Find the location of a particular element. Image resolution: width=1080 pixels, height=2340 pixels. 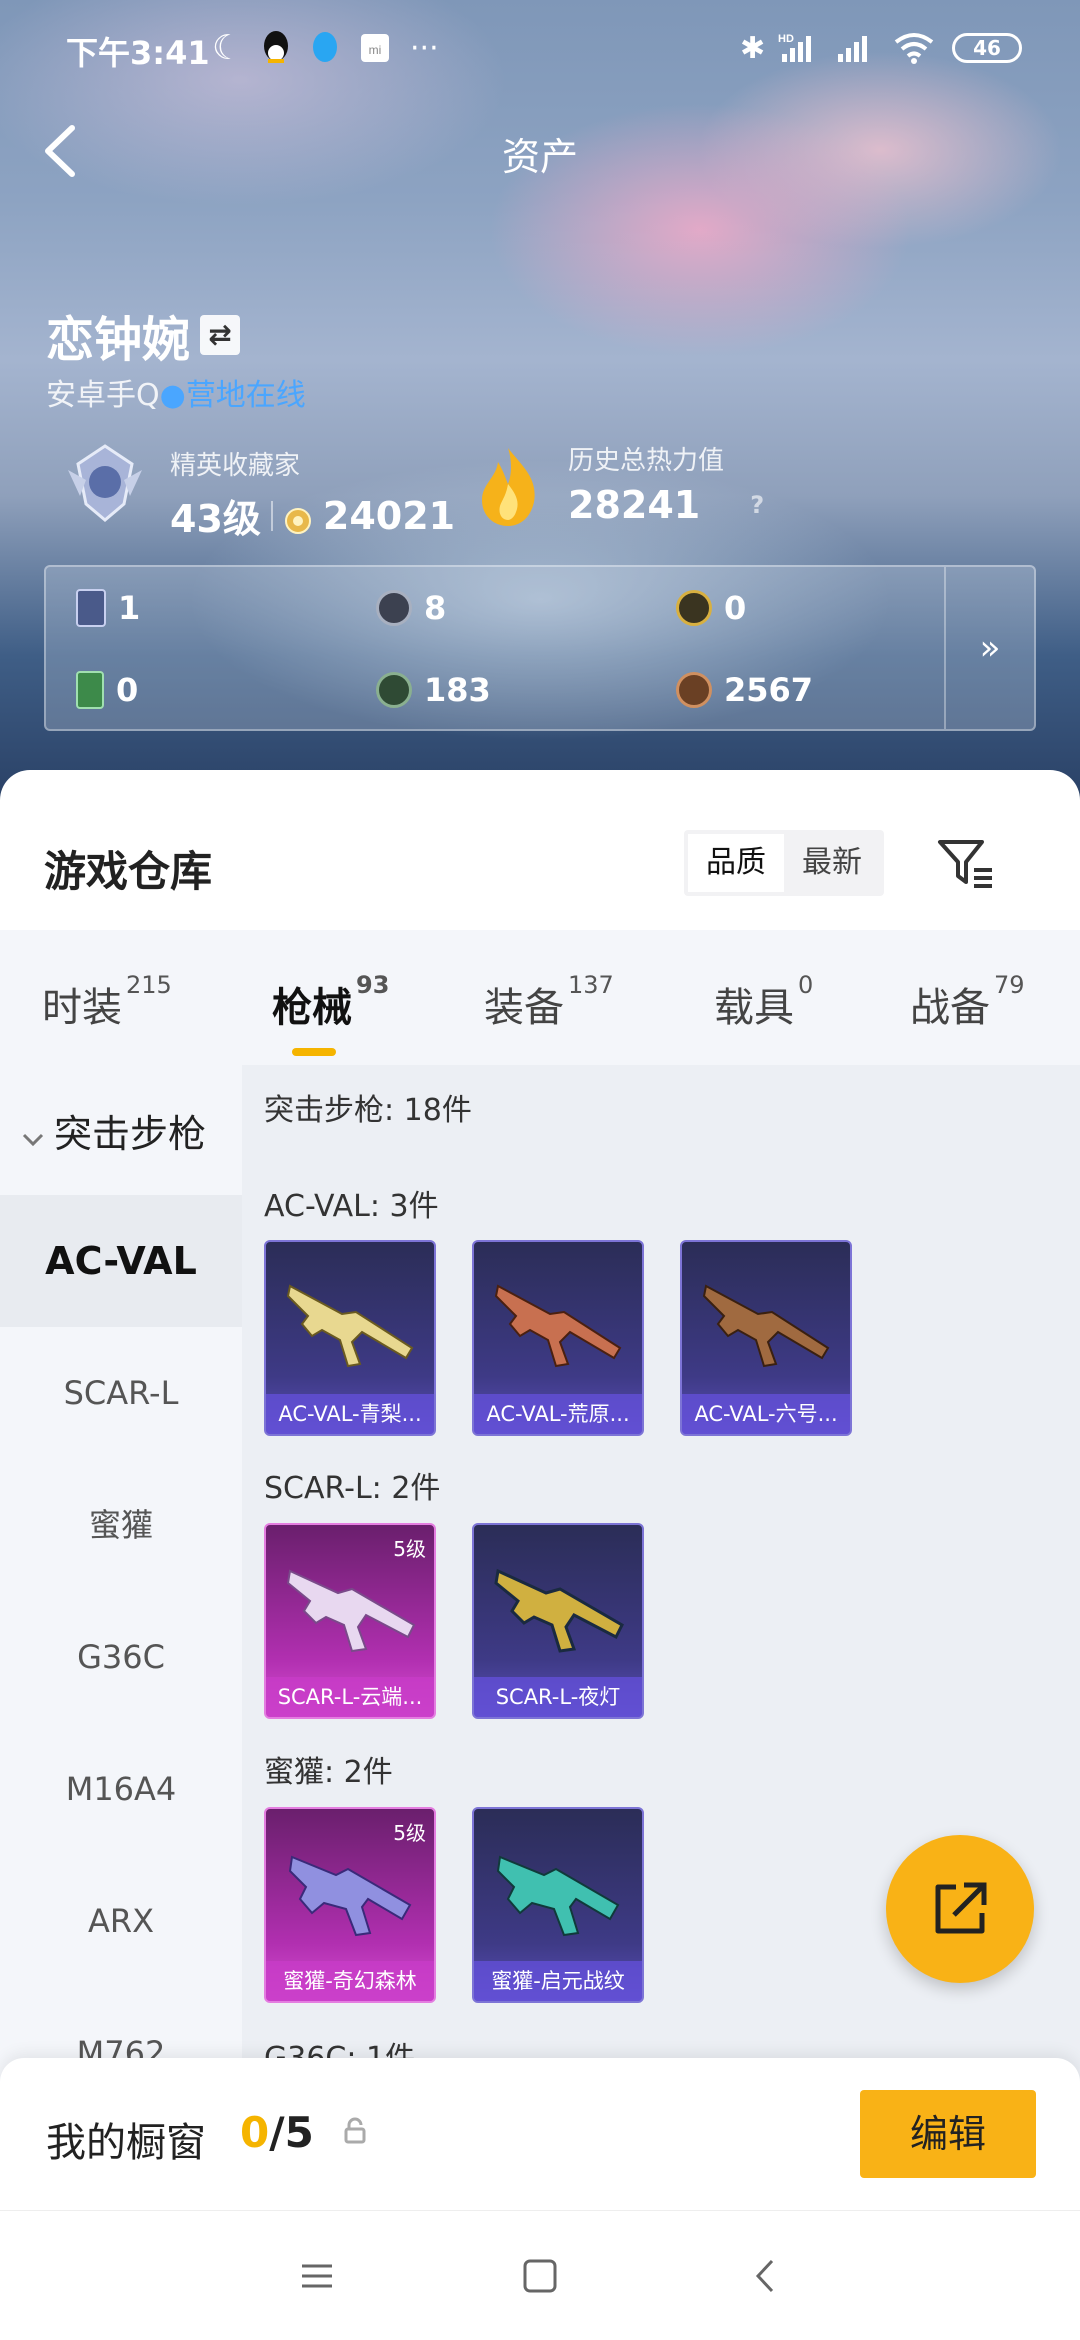

showcase-bar: 我的橱窗 0/5 编辑 is located at coordinates (540, 2134).